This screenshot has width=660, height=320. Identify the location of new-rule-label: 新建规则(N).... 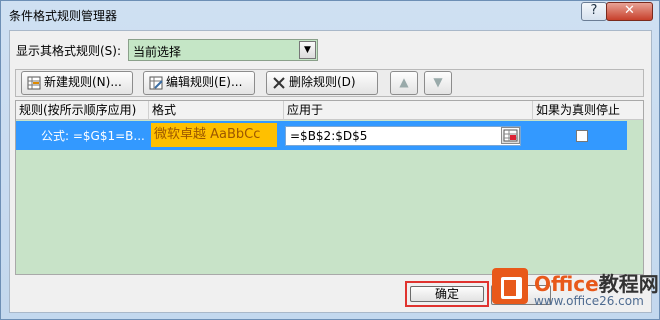
(83, 82).